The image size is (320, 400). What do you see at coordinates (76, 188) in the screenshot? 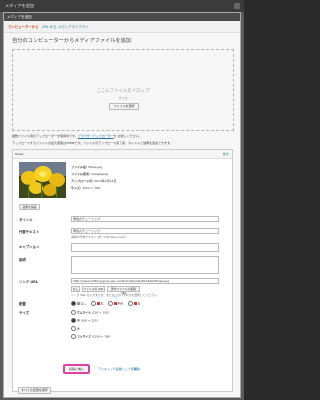
I see `size-label: サイズ:` at bounding box center [76, 188].